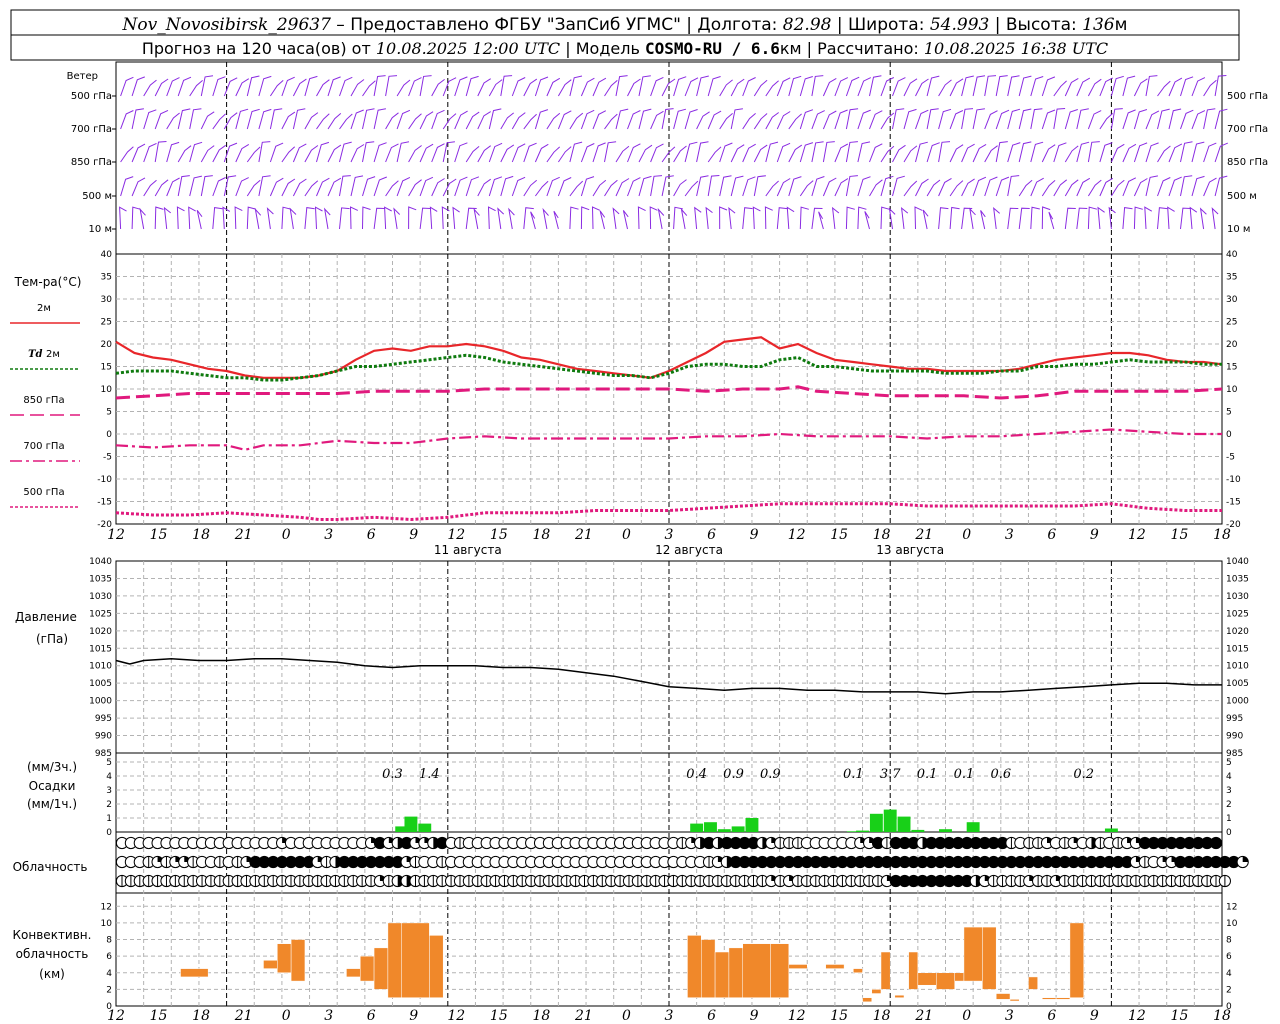 Image resolution: width=1280 pixels, height=1024 pixels. I want to click on temp-ytick-left: 40, so click(107, 255).